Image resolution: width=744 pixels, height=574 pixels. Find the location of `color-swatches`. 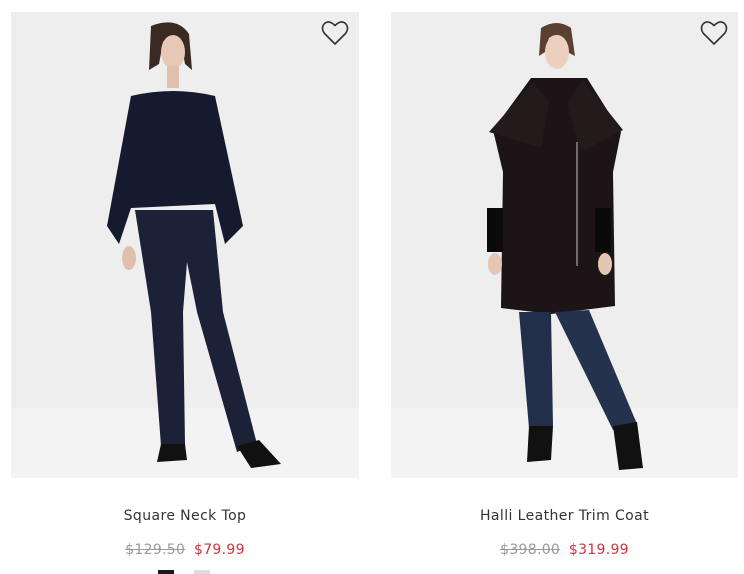

color-swatches is located at coordinates (184, 572).